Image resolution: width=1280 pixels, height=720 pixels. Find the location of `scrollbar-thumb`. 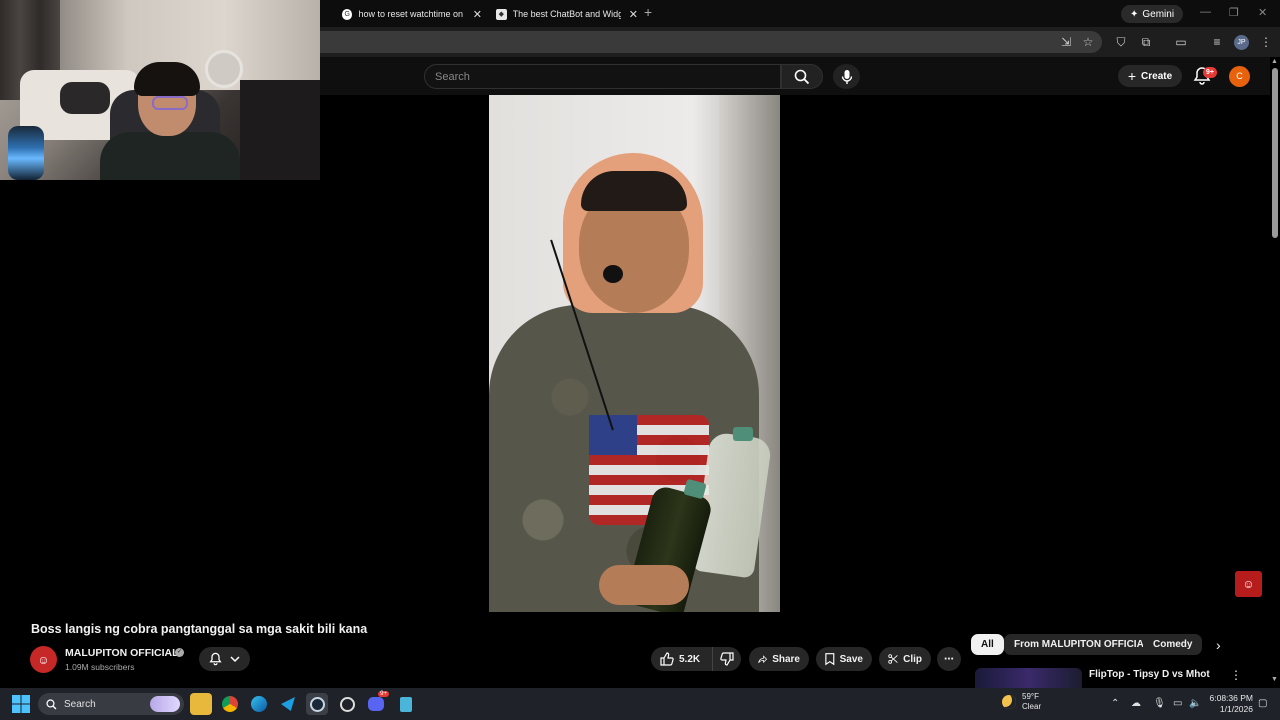

scrollbar-thumb is located at coordinates (1275, 153).